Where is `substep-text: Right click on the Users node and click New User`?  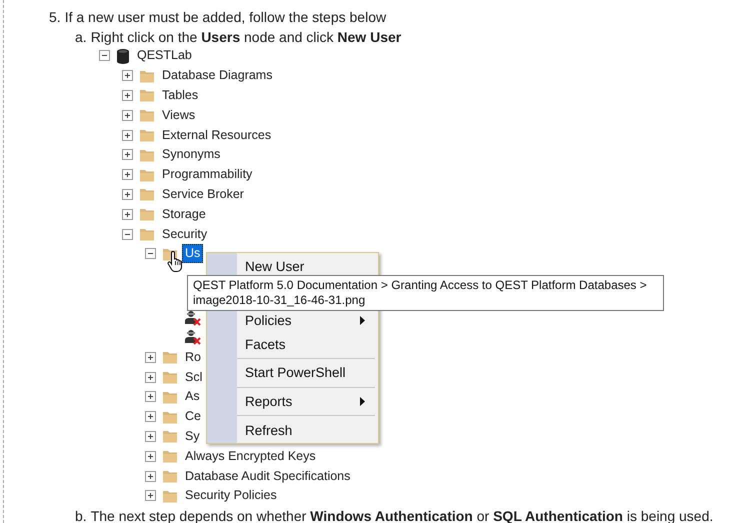 substep-text: Right click on the Users node and click New User is located at coordinates (246, 37).